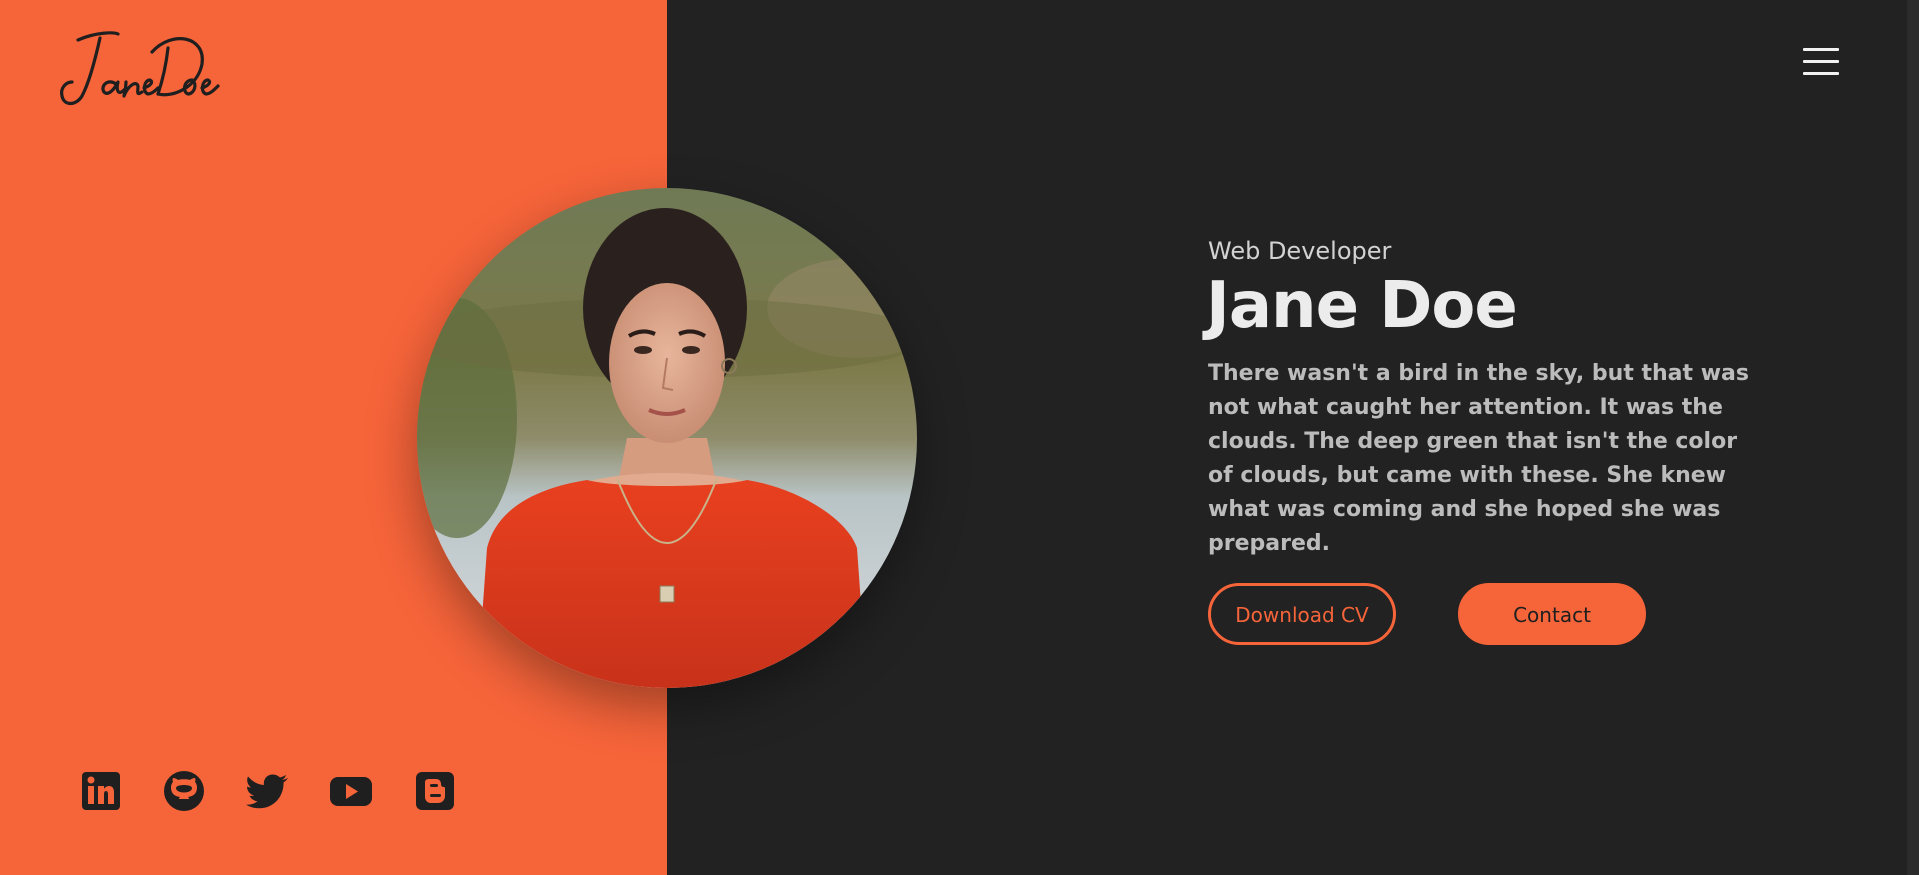 The image size is (1919, 875). I want to click on hamburger-menu-icon, so click(1820, 62).